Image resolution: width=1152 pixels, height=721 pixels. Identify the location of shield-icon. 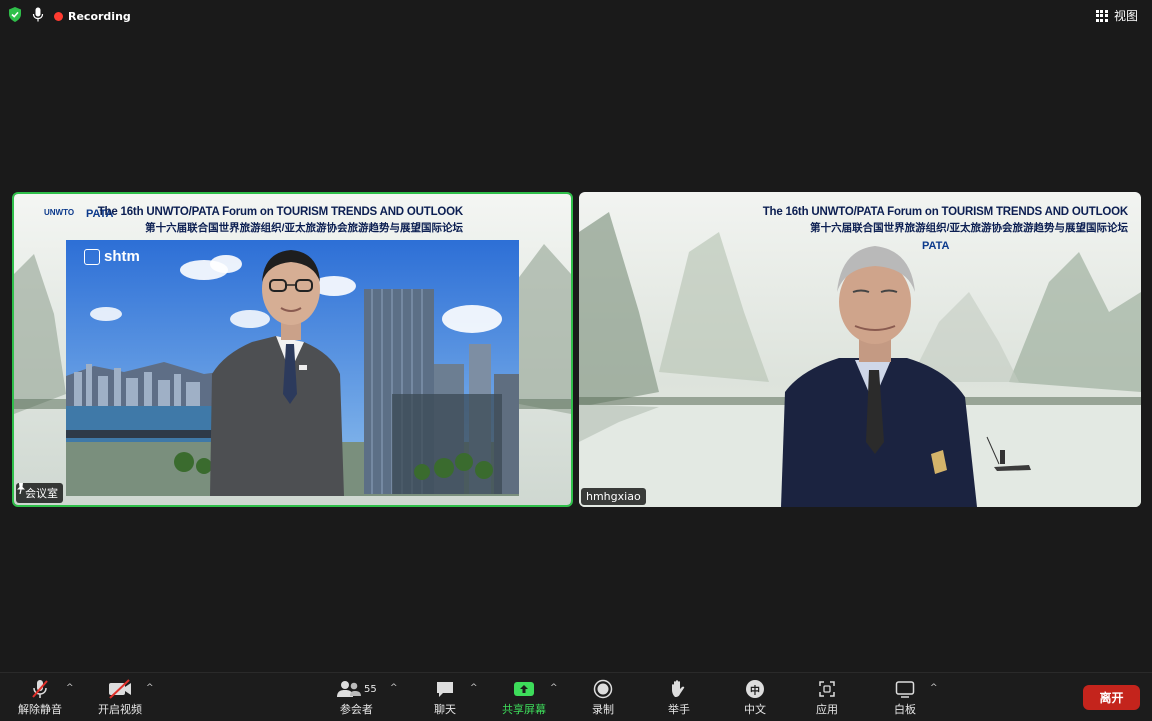
(15, 16).